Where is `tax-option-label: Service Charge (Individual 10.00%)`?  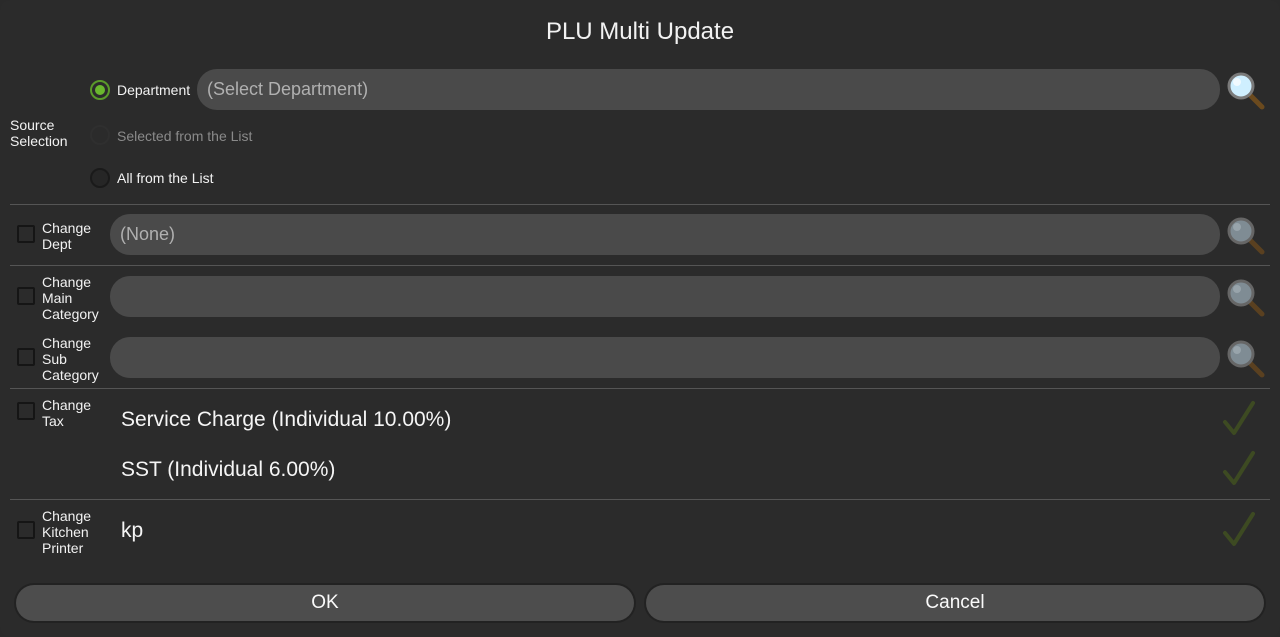 tax-option-label: Service Charge (Individual 10.00%) is located at coordinates (286, 420).